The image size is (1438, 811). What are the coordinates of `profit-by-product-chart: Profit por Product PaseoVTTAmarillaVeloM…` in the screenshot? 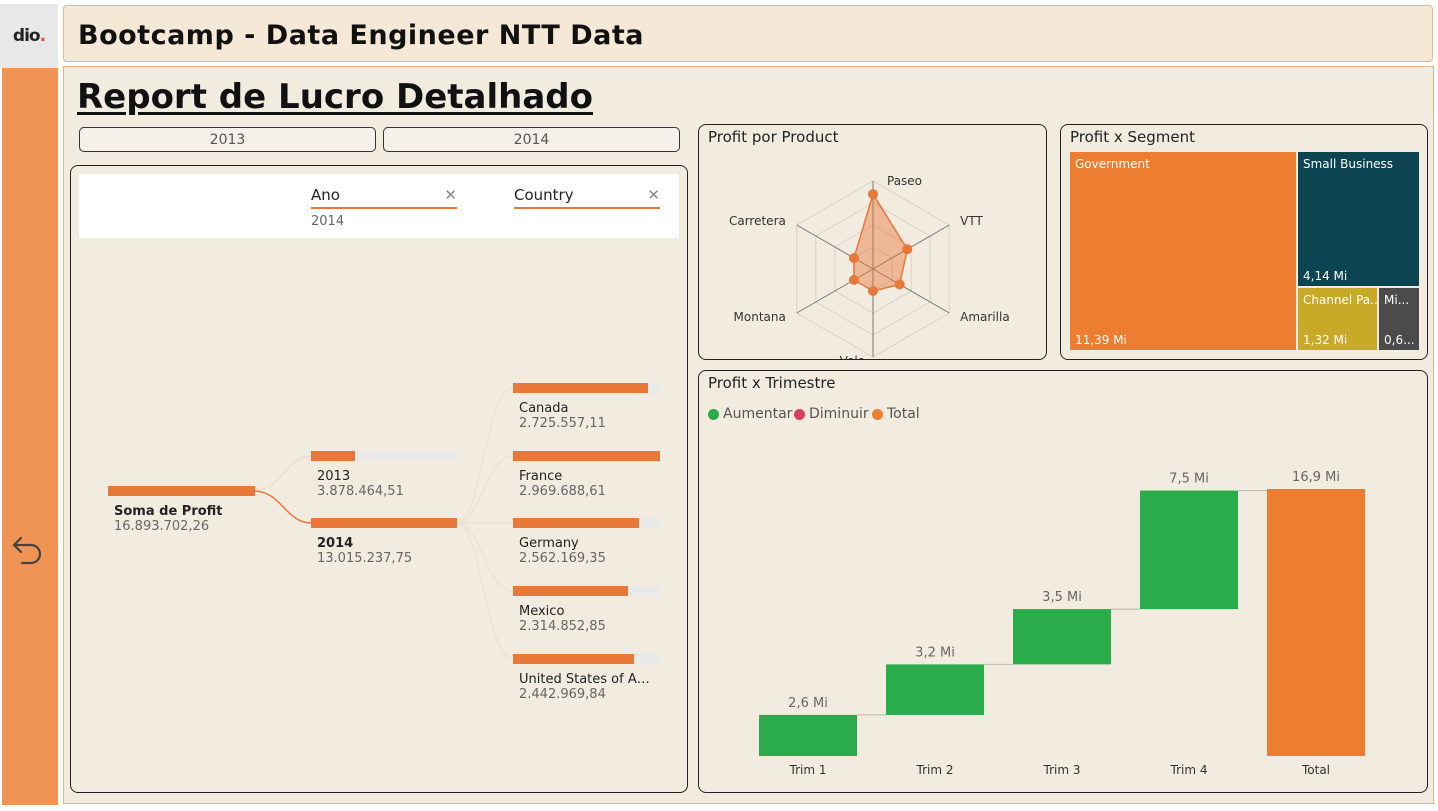 It's located at (872, 242).